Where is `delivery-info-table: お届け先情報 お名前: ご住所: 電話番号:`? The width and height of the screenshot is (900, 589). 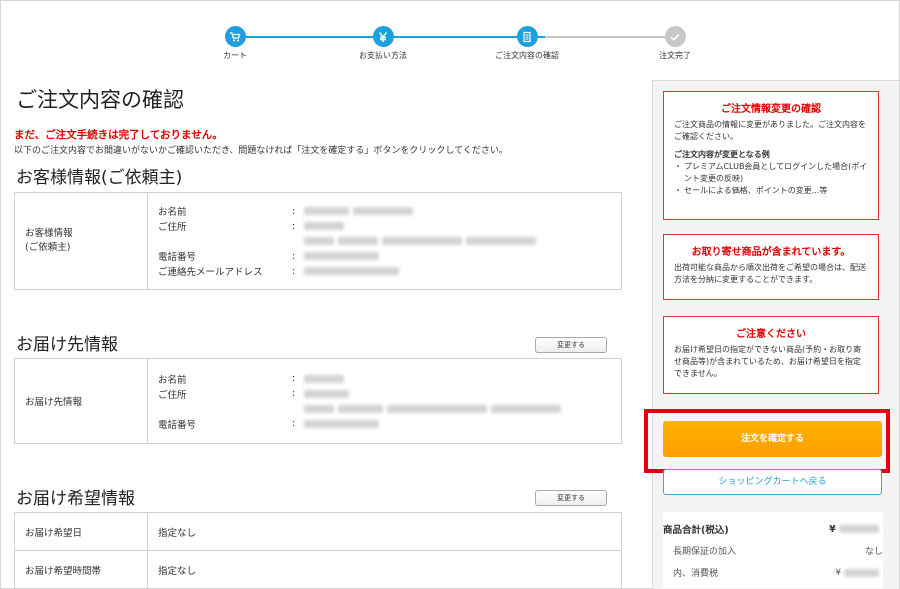 delivery-info-table: お届け先情報 お名前: ご住所: 電話番号: is located at coordinates (318, 401).